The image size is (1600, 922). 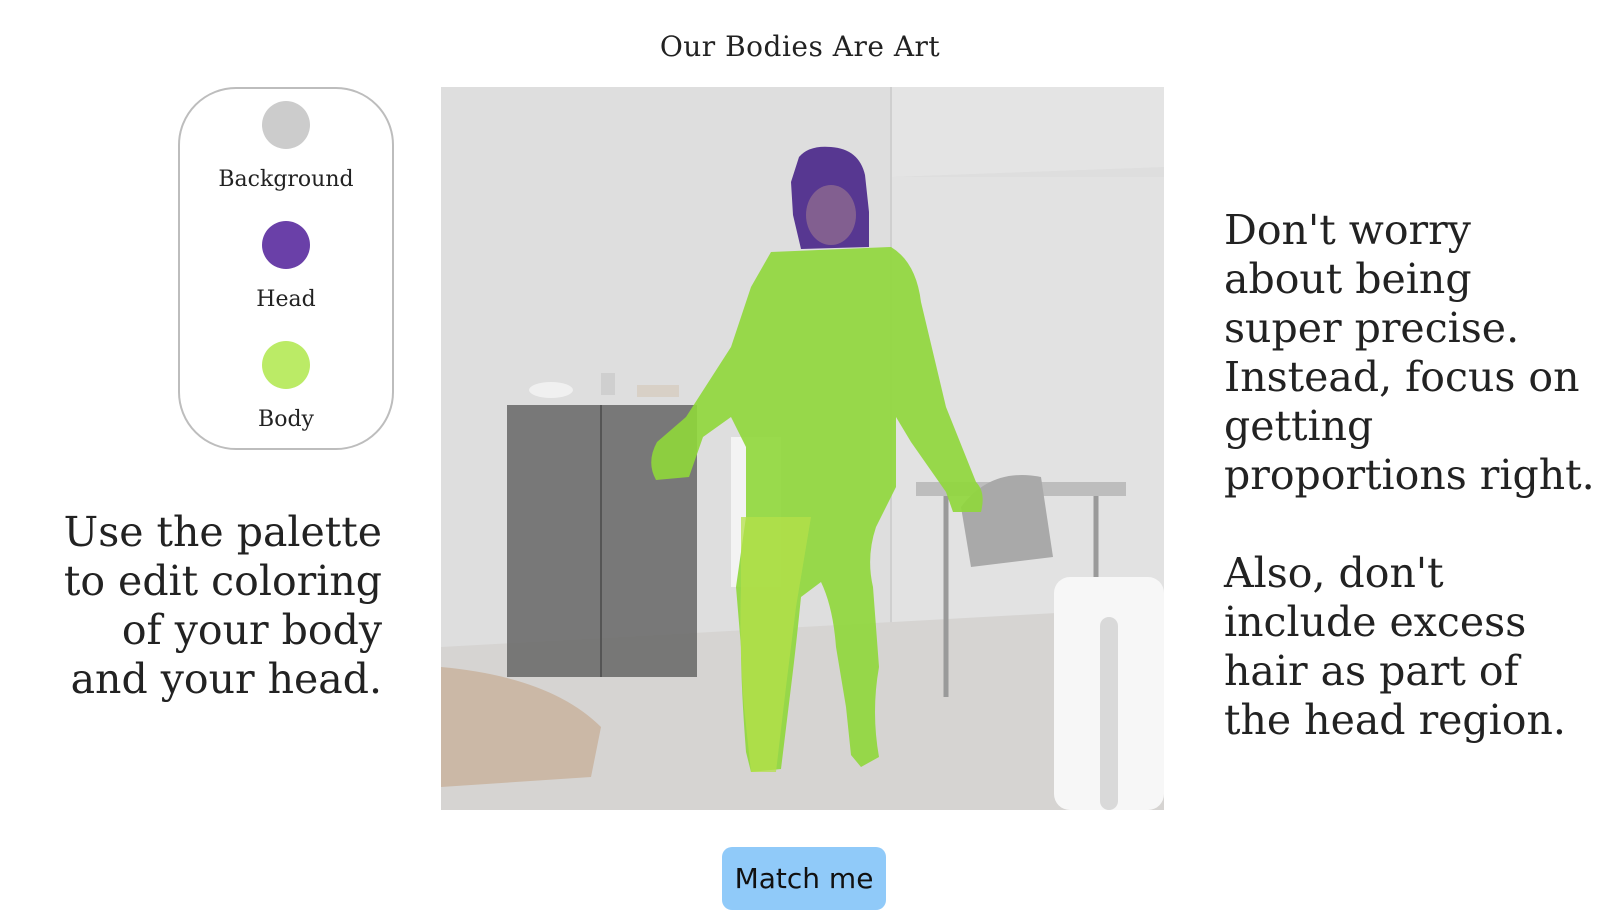 I want to click on match-me-button: Match me, so click(x=804, y=878).